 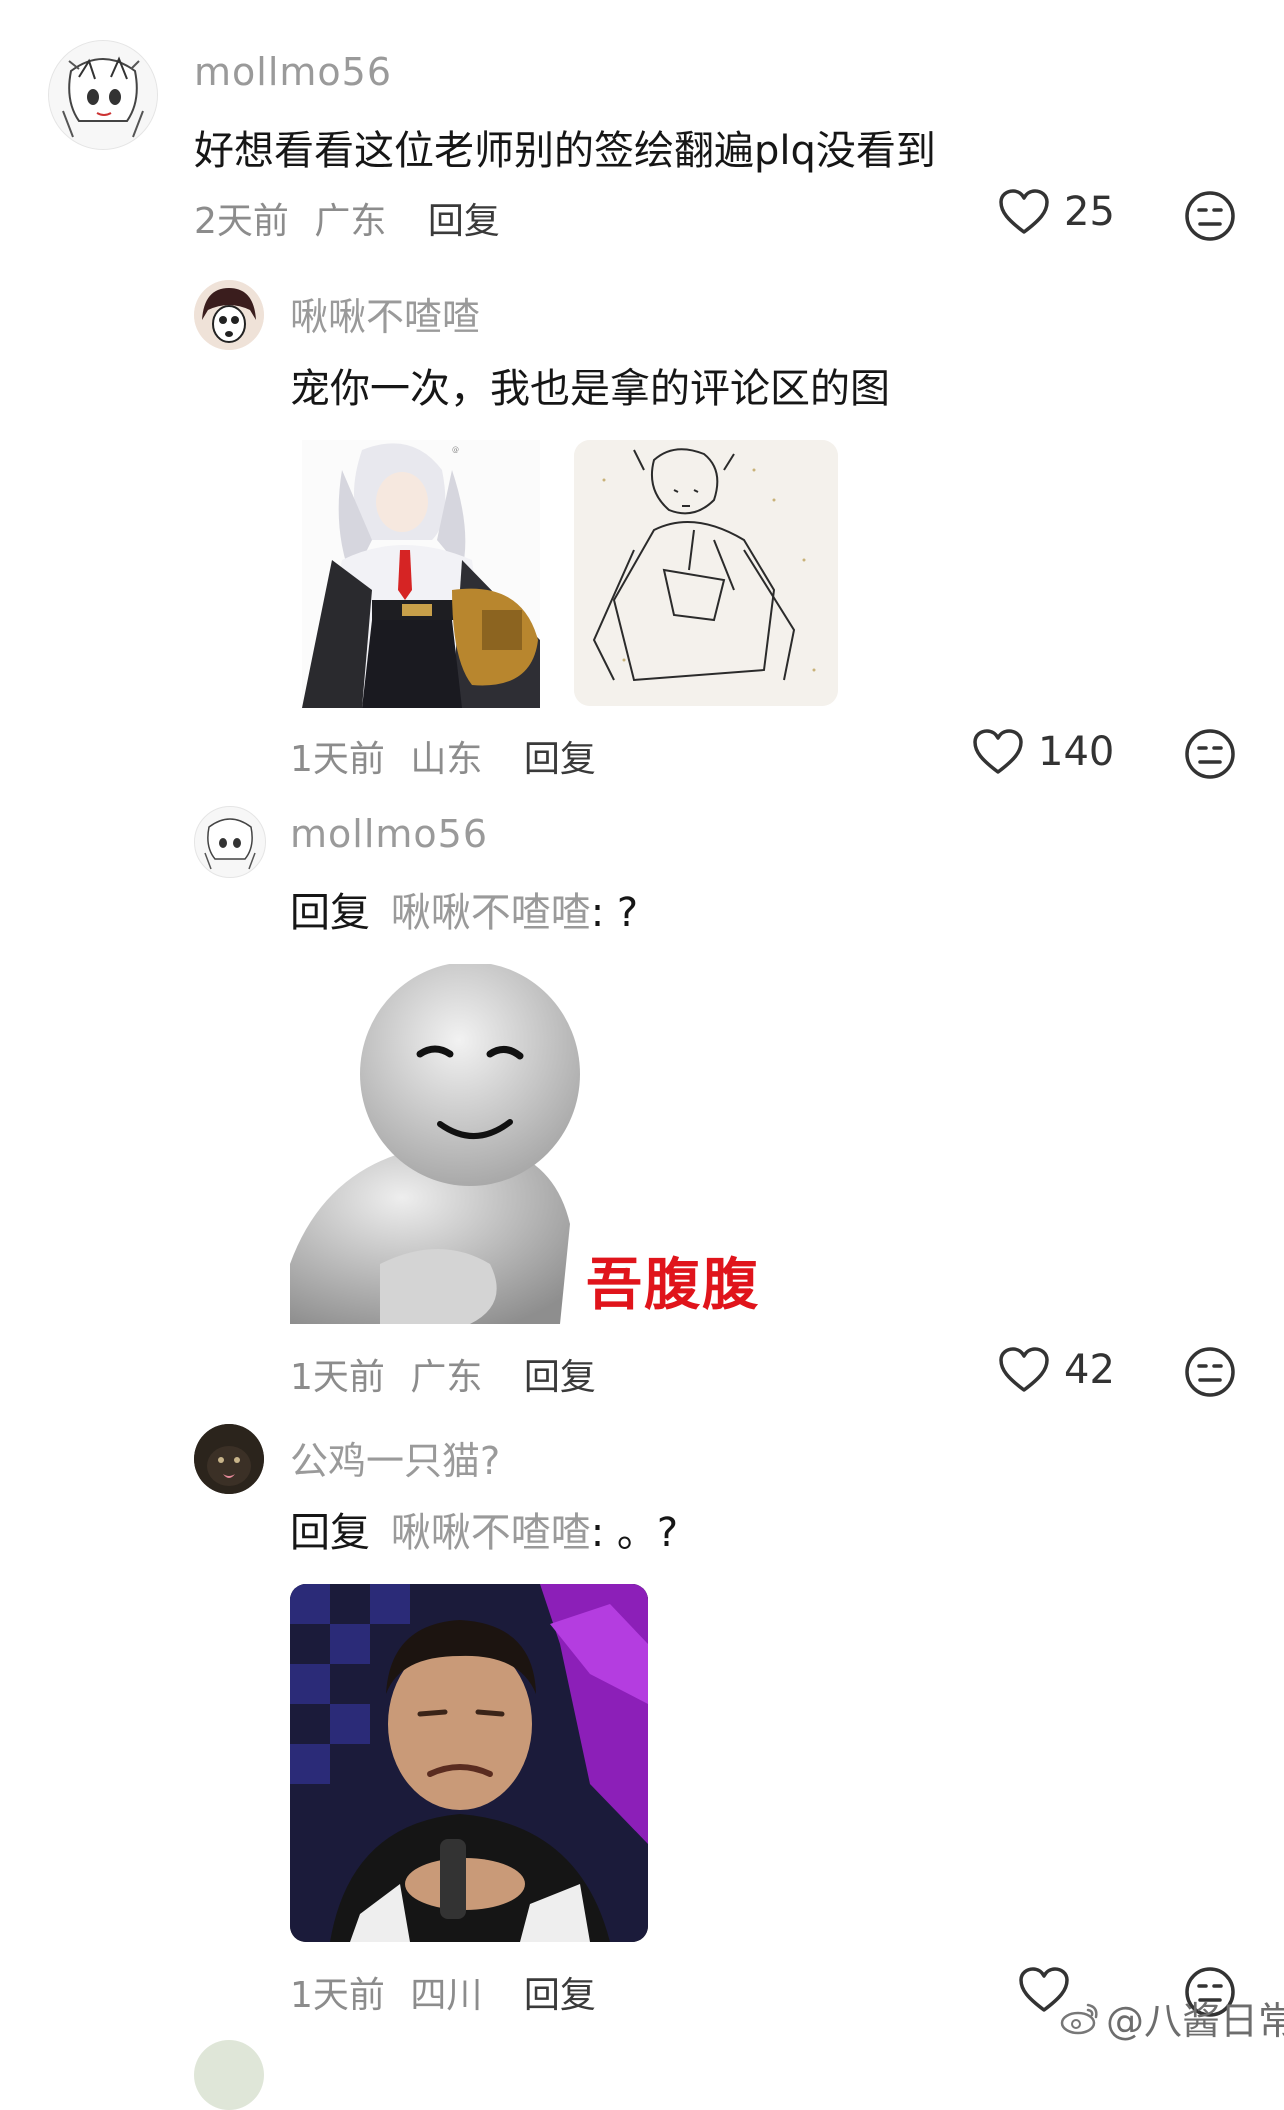 I want to click on cartoon-avatar-illustration, so click(x=229, y=315).